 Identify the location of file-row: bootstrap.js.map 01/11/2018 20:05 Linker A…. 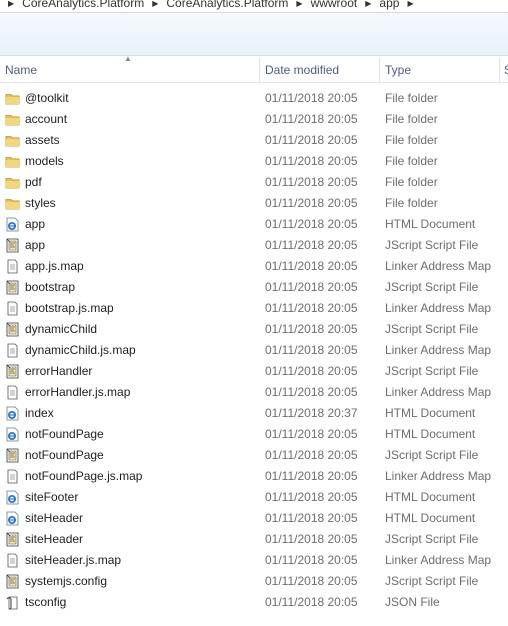
(254, 308).